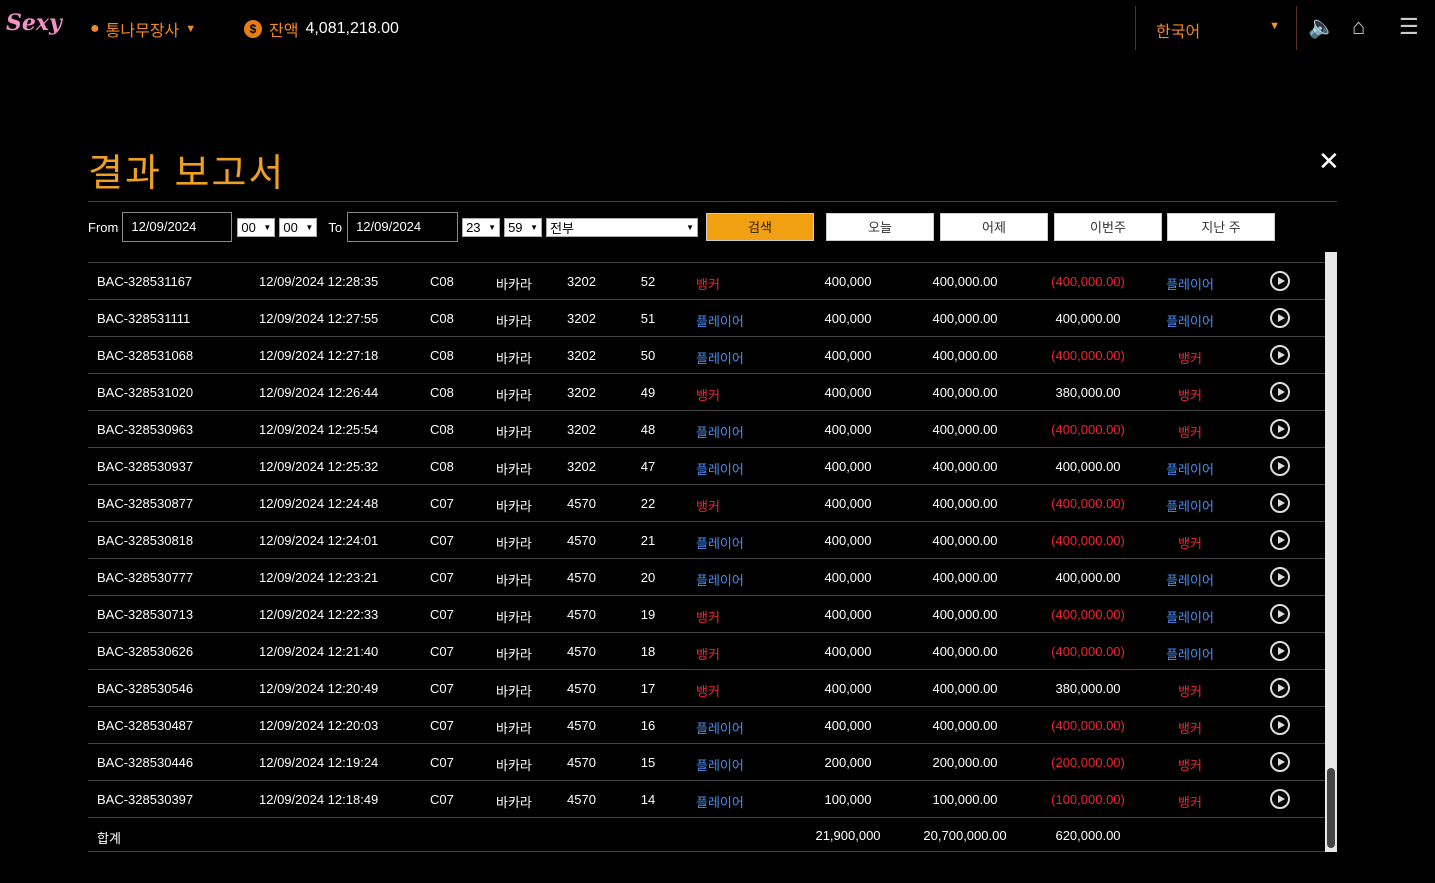 The height and width of the screenshot is (883, 1435). I want to click on round: 47, so click(648, 466).